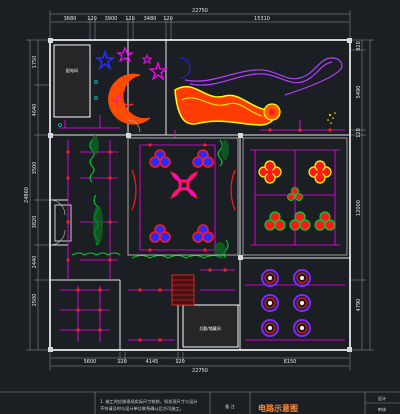 Image resolution: width=400 pixels, height=414 pixels. Describe the element at coordinates (152, 362) in the screenshot. I see `bottom-dim-3: 4145` at that location.